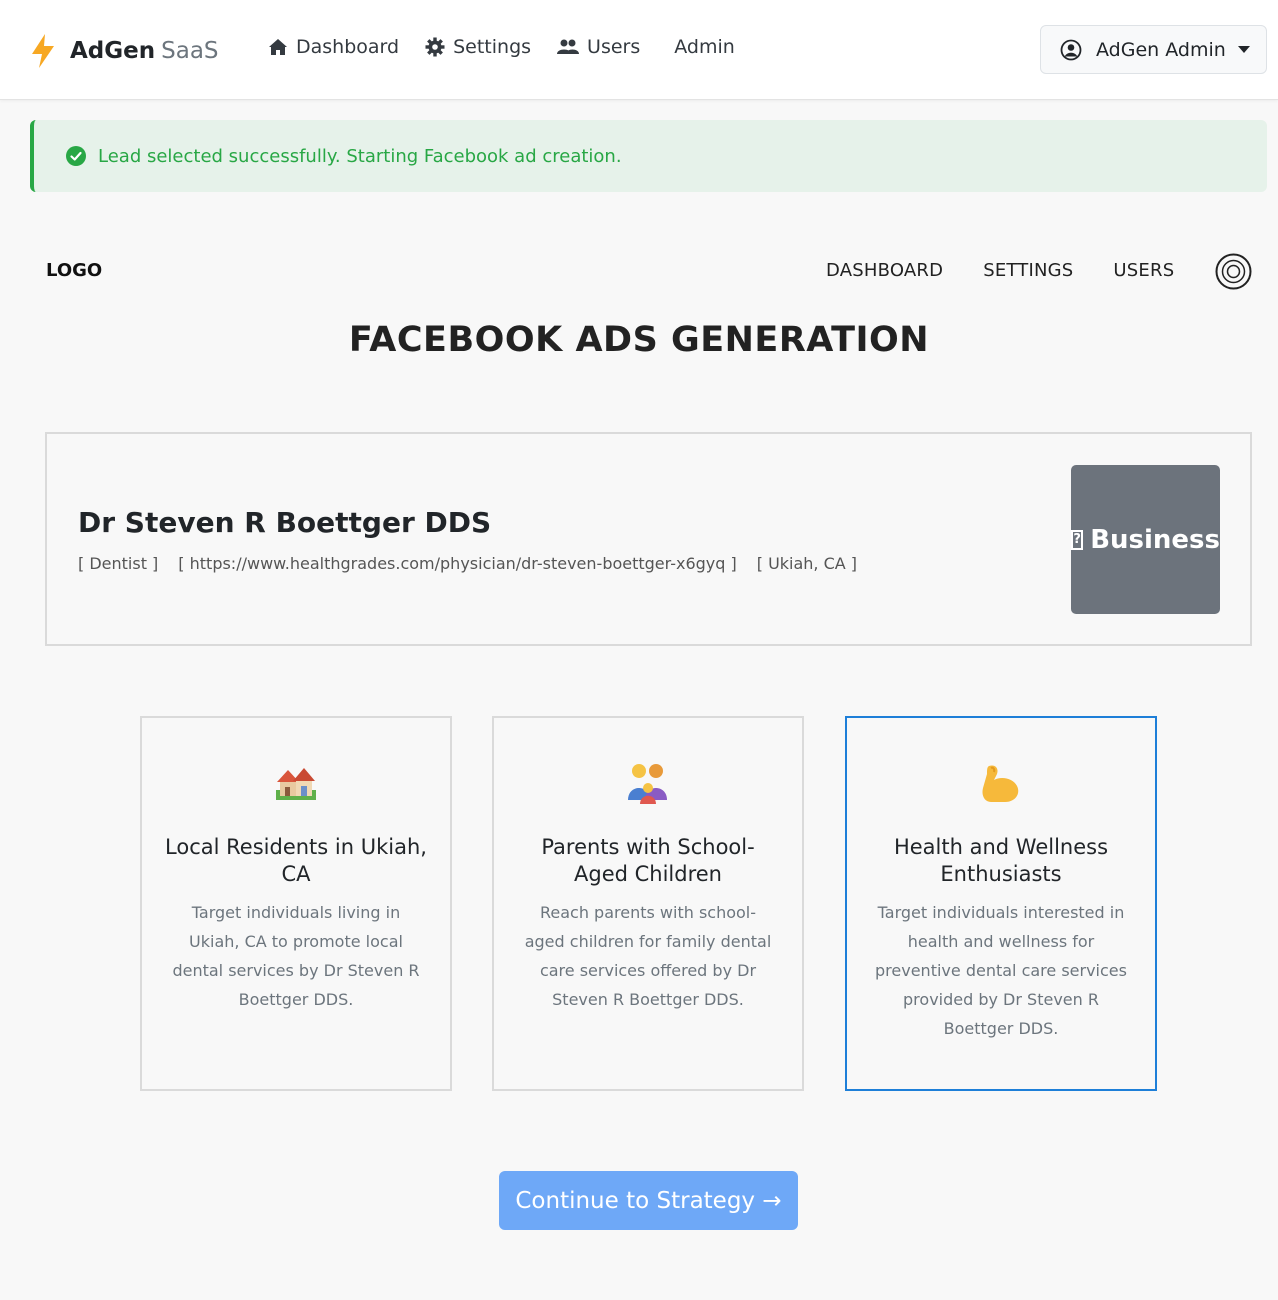 The height and width of the screenshot is (1300, 1278). I want to click on nav-admin: Admin, so click(704, 47).